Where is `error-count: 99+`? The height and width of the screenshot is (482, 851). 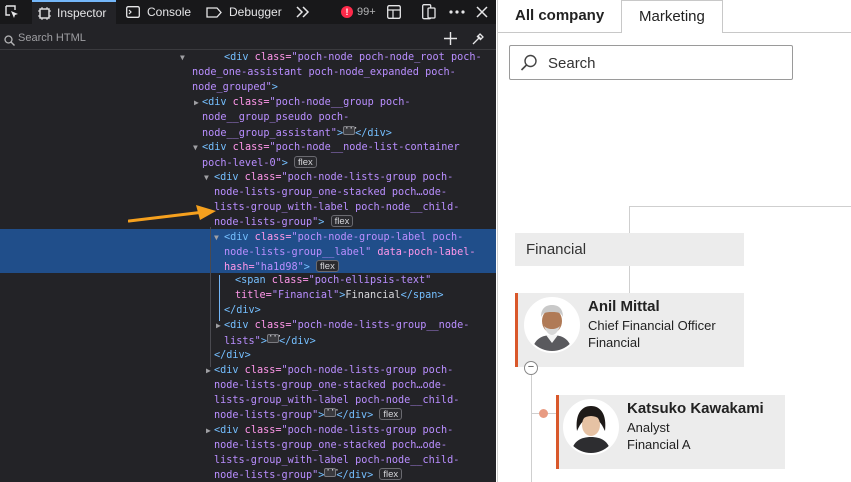
error-count: 99+ is located at coordinates (366, 12).